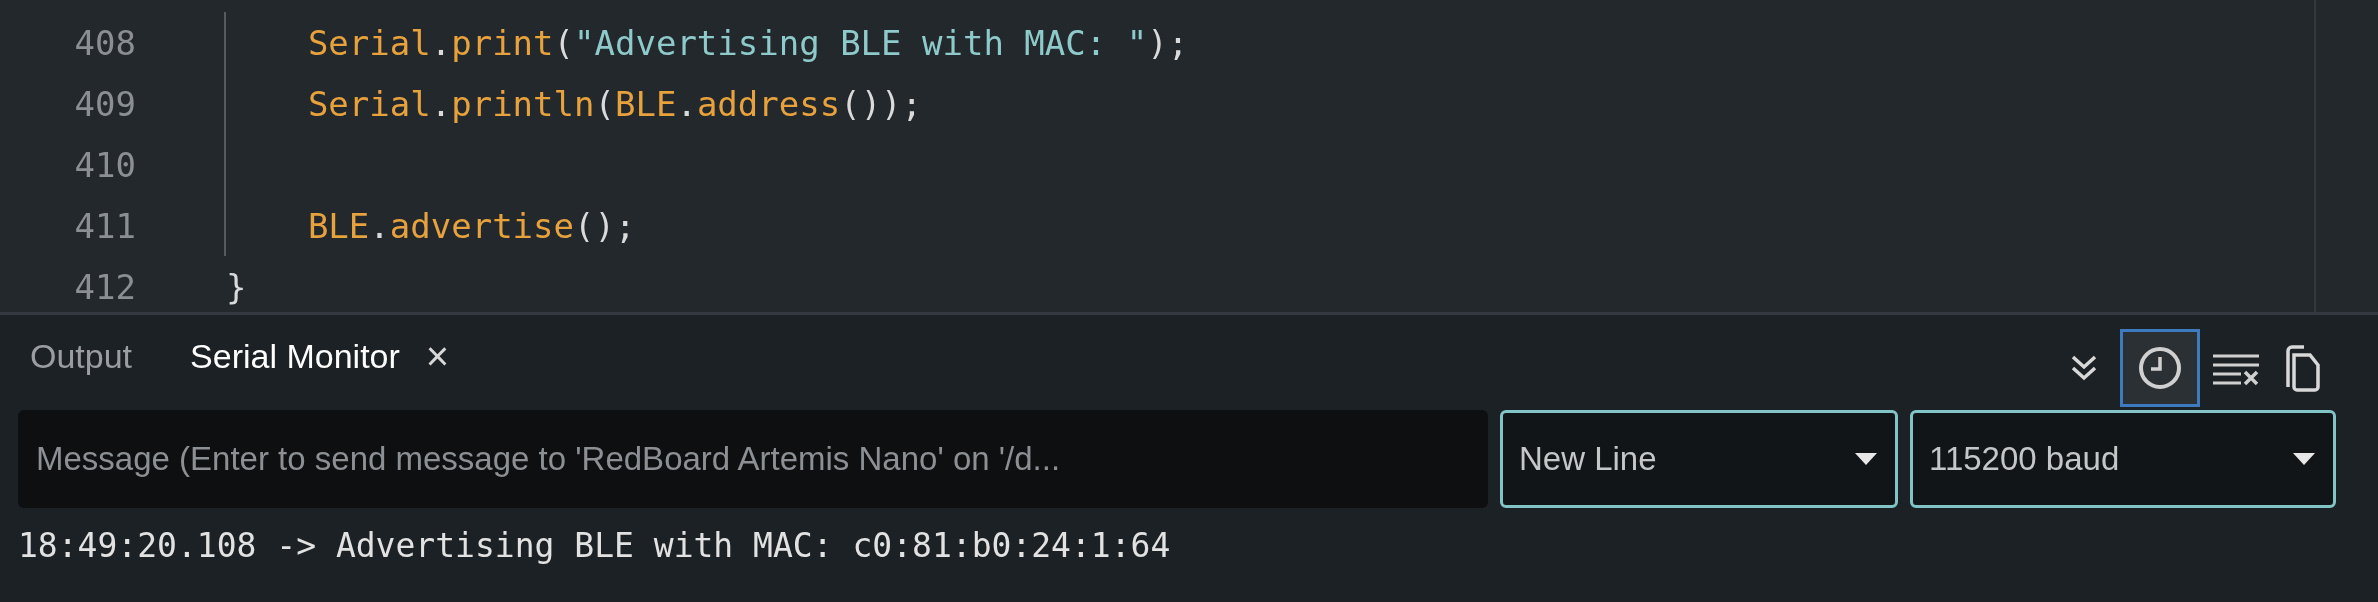 The width and height of the screenshot is (2378, 602). What do you see at coordinates (2123, 459) in the screenshot?
I see `baud-rate-dropdown: 115200 baud` at bounding box center [2123, 459].